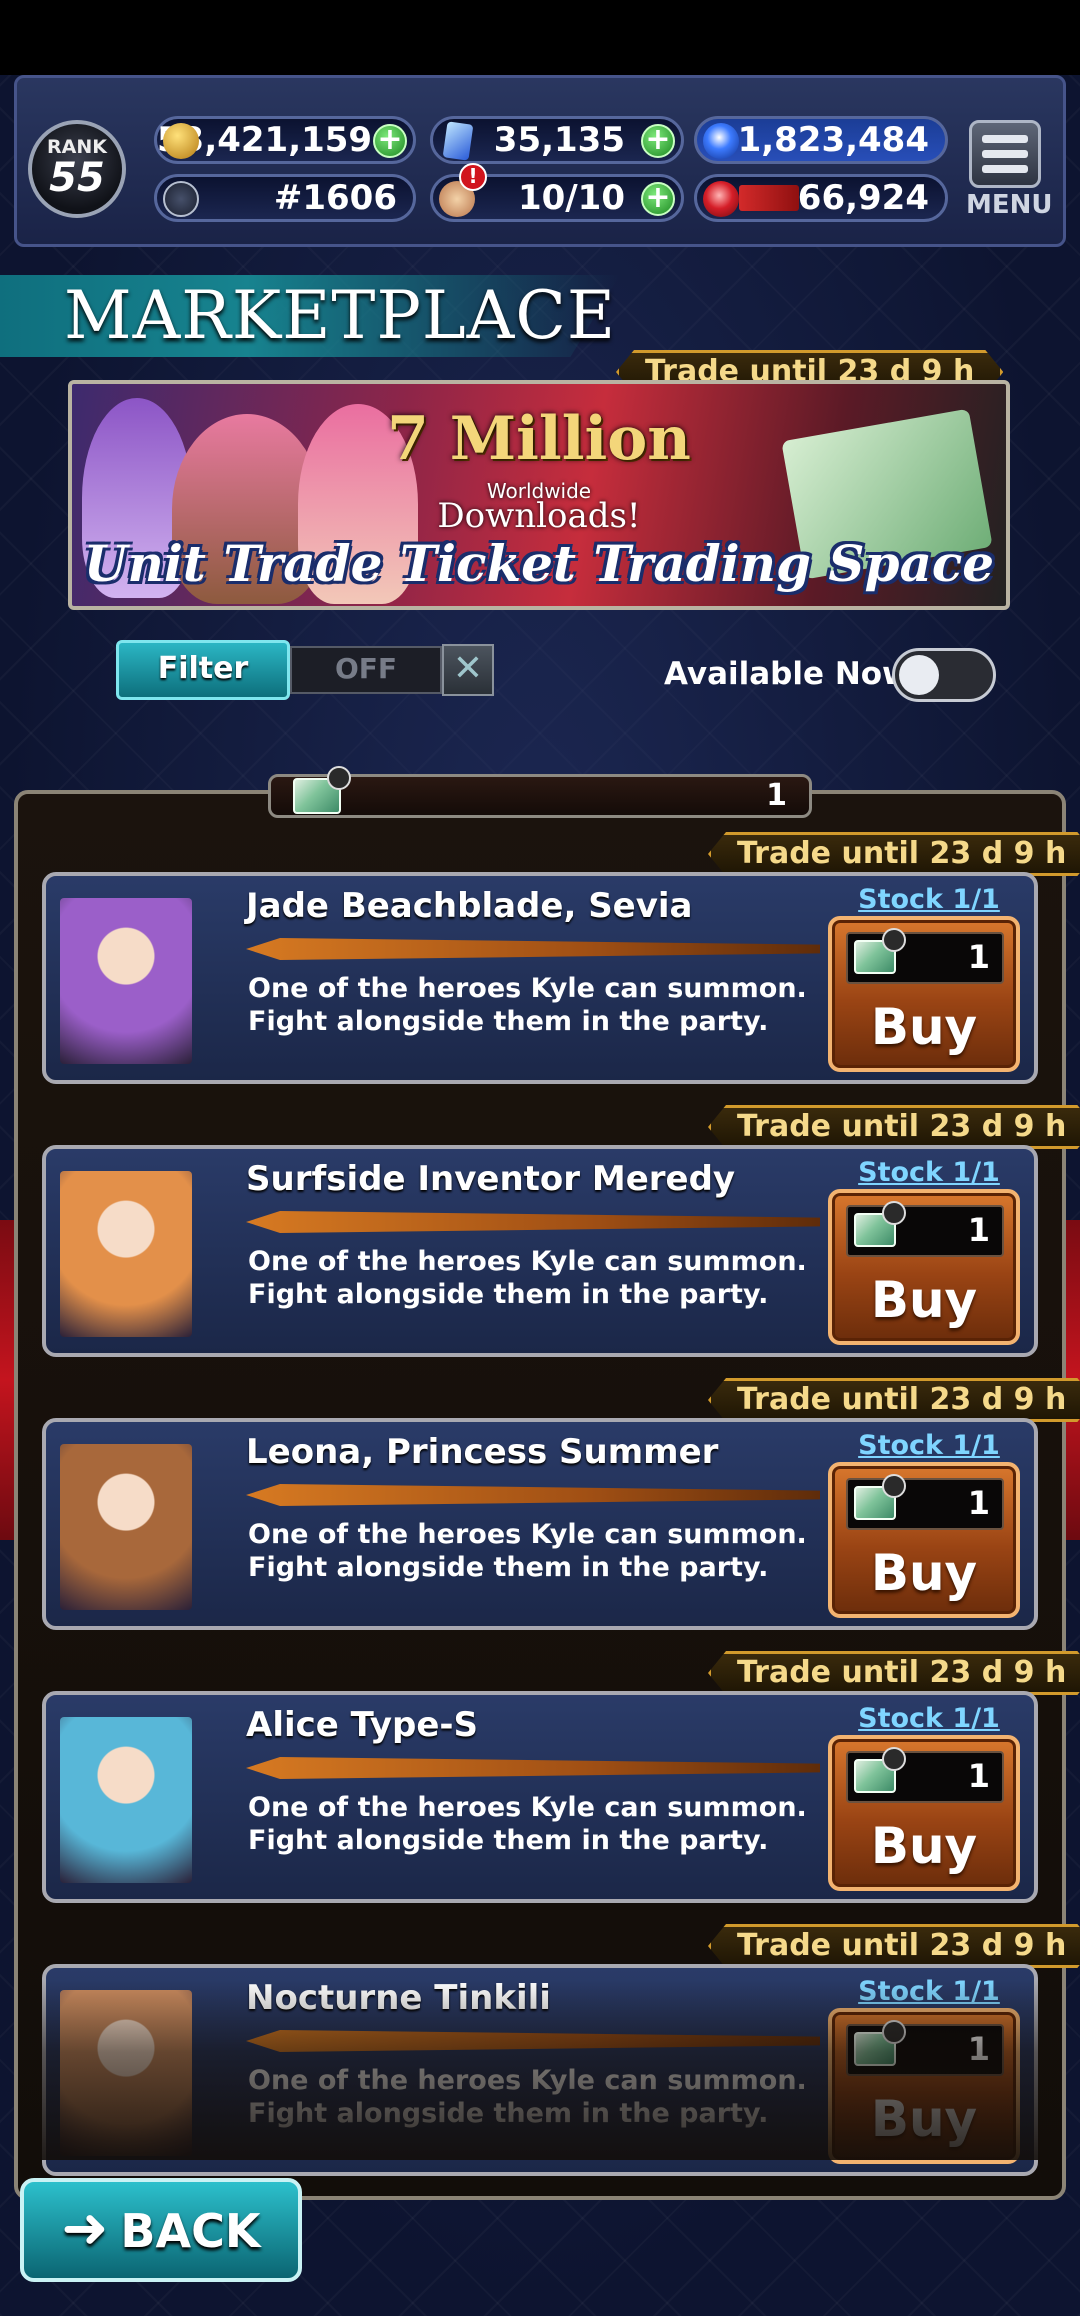 Image resolution: width=1080 pixels, height=2316 pixels. What do you see at coordinates (181, 141) in the screenshot?
I see `gold-coin-icon` at bounding box center [181, 141].